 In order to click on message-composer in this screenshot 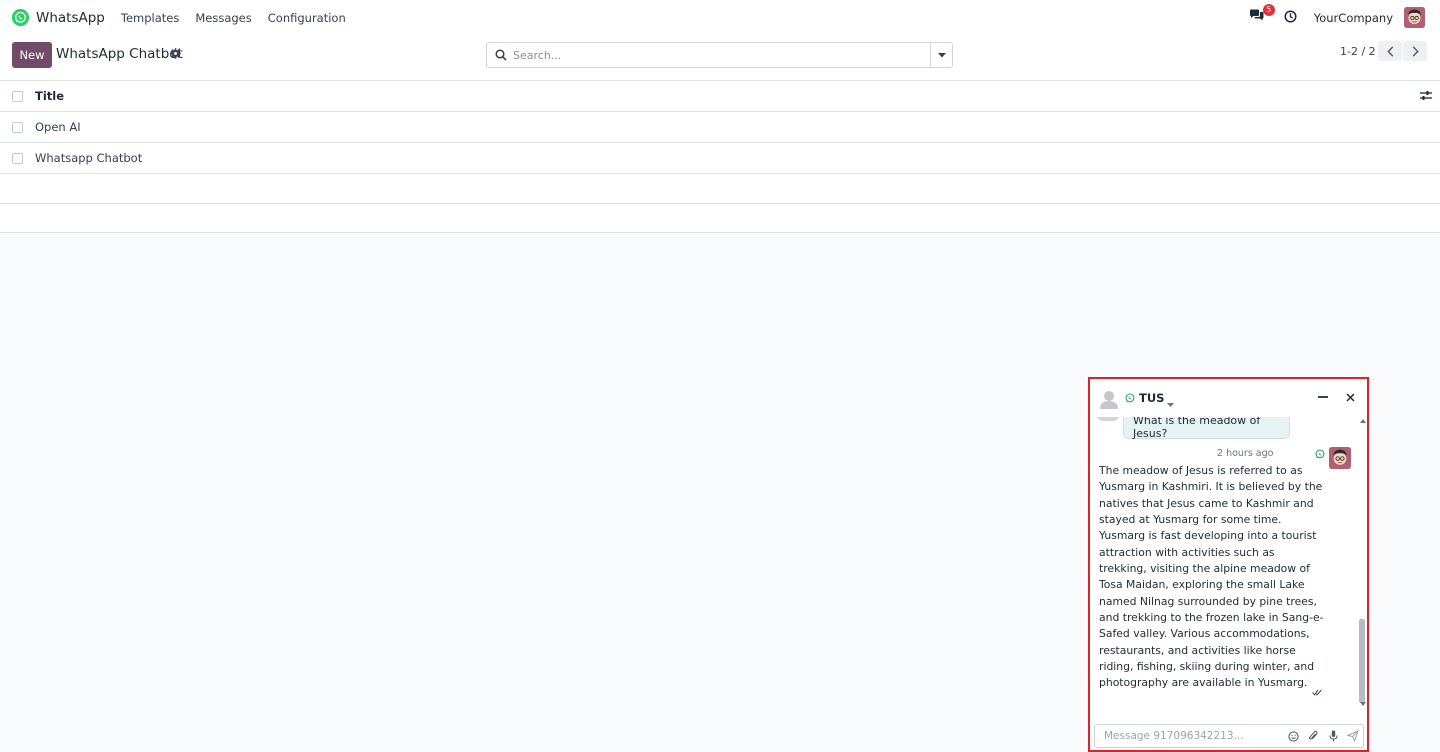, I will do `click(1229, 736)`.